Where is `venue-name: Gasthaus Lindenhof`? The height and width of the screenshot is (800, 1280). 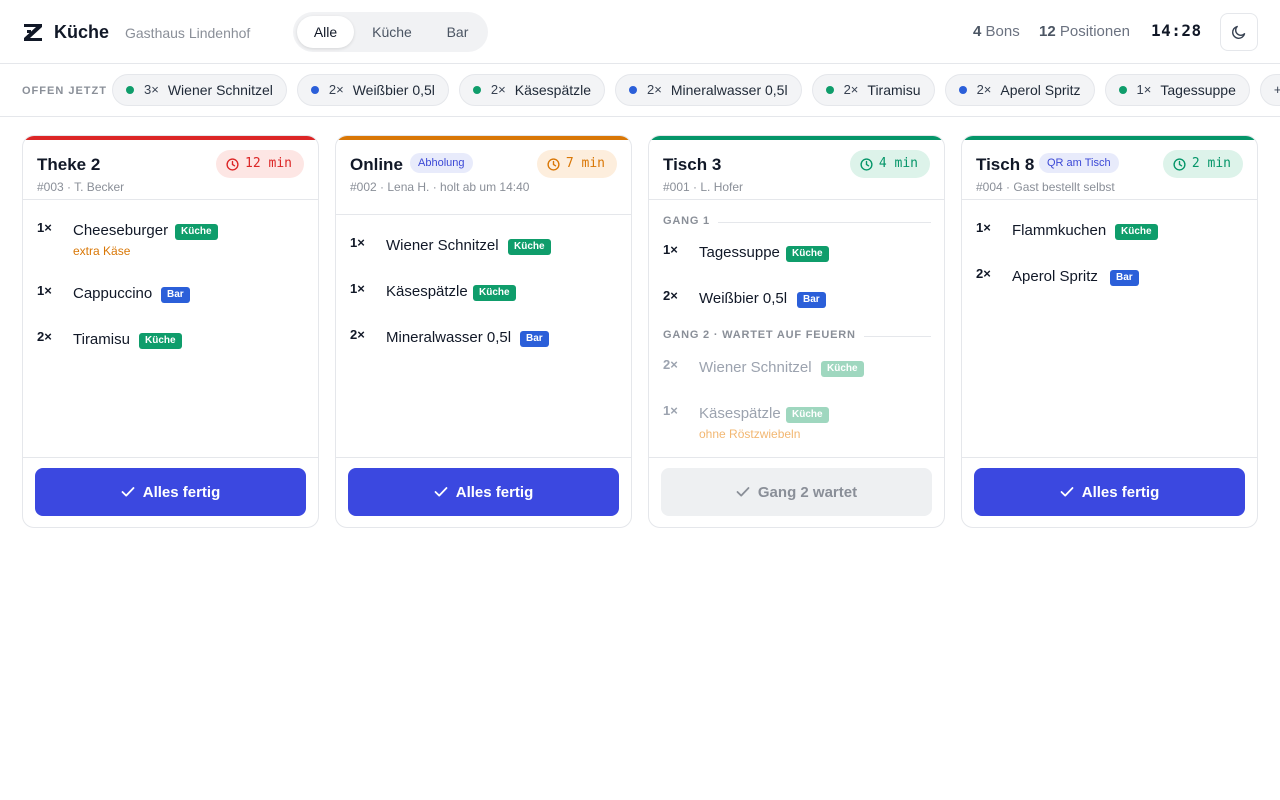
venue-name: Gasthaus Lindenhof is located at coordinates (188, 33).